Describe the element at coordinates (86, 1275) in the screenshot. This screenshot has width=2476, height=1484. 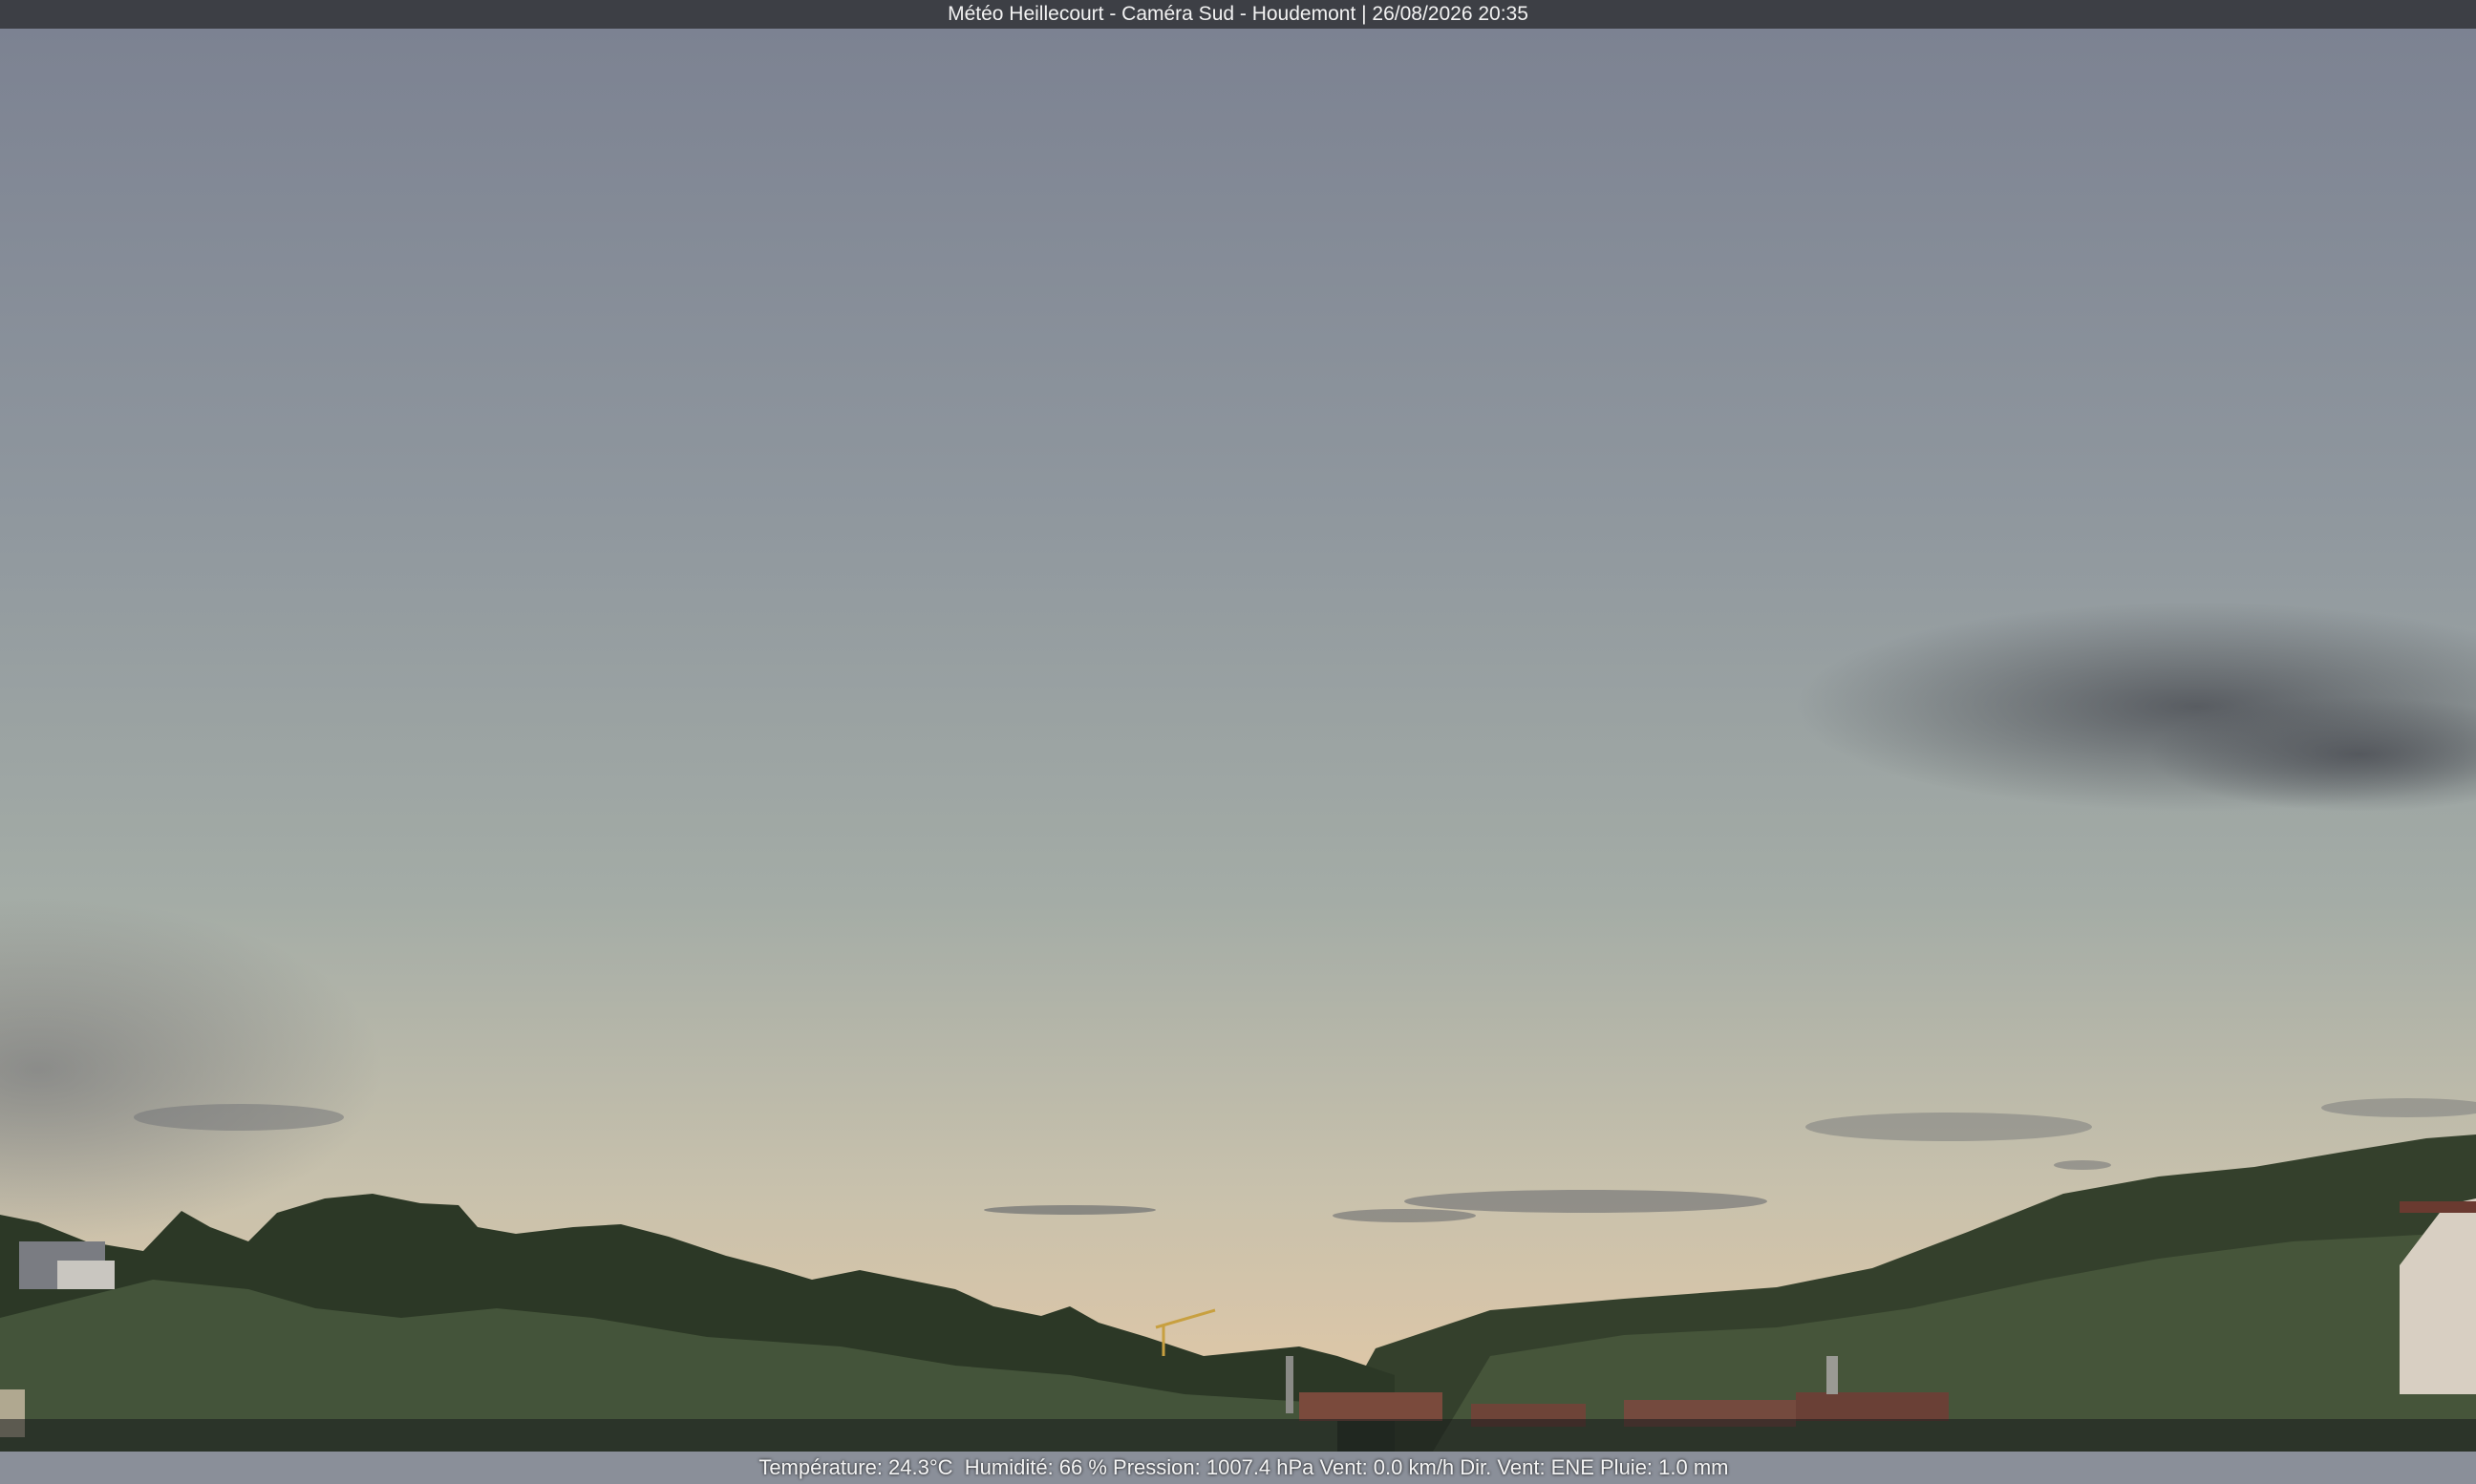
I see `building-left` at that location.